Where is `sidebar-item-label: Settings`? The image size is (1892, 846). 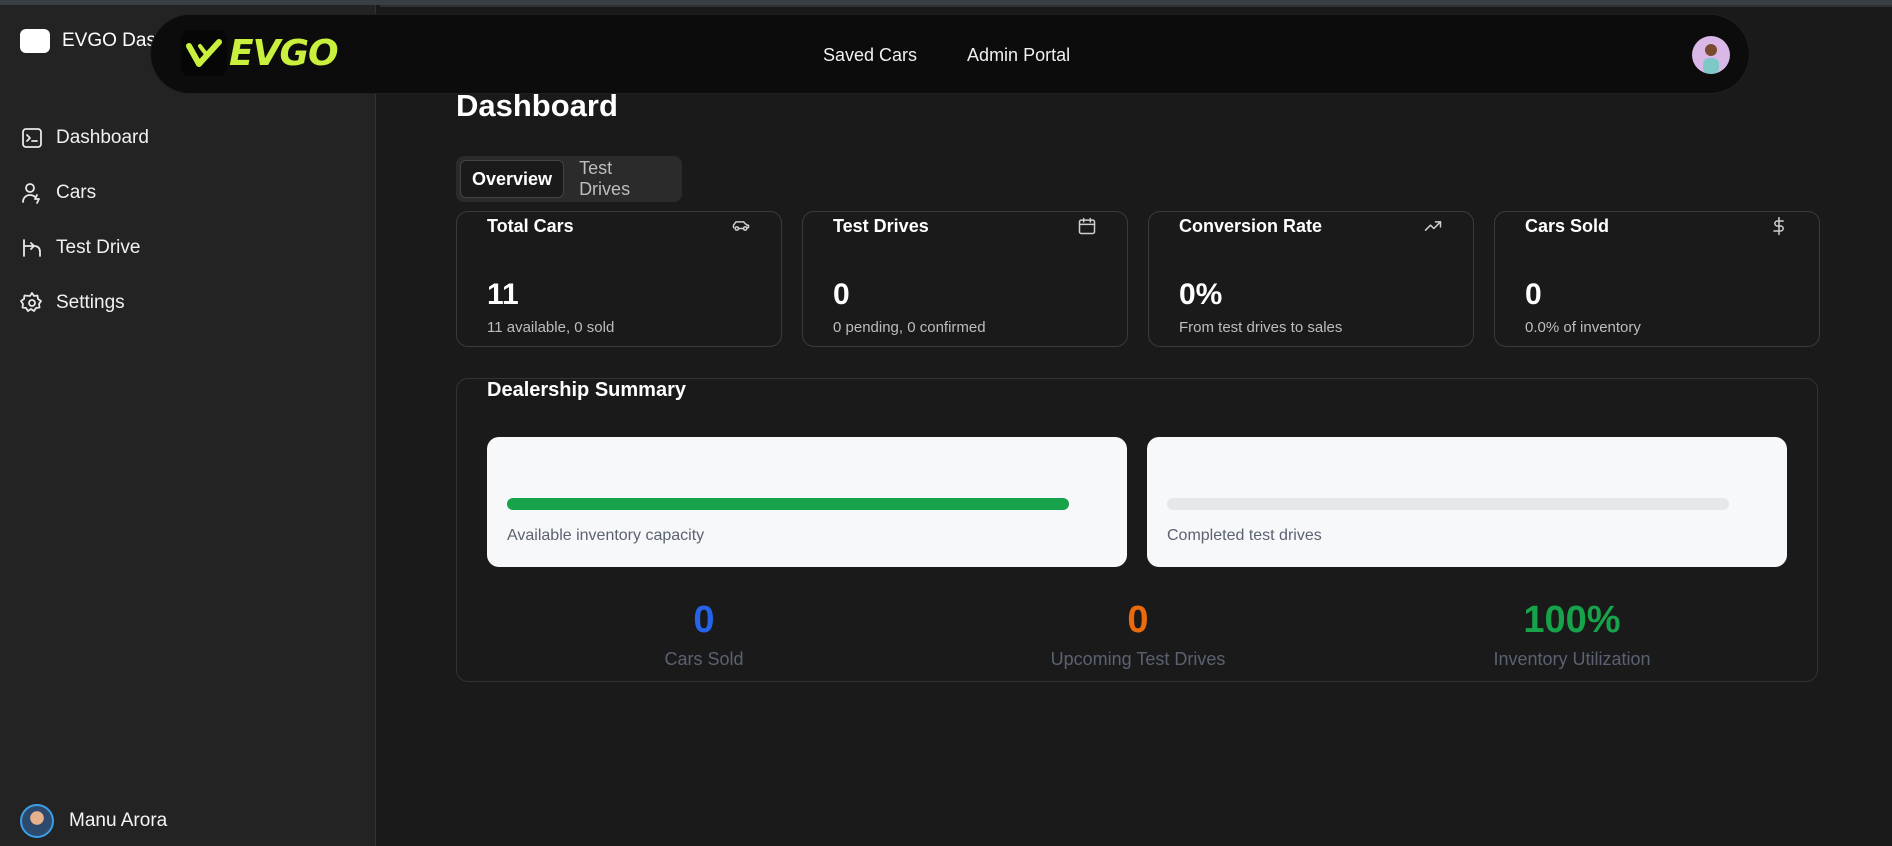 sidebar-item-label: Settings is located at coordinates (90, 302).